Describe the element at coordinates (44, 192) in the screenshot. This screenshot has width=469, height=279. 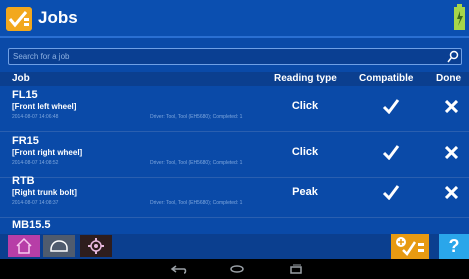
I see `job-description: [Right trunk bolt]` at that location.